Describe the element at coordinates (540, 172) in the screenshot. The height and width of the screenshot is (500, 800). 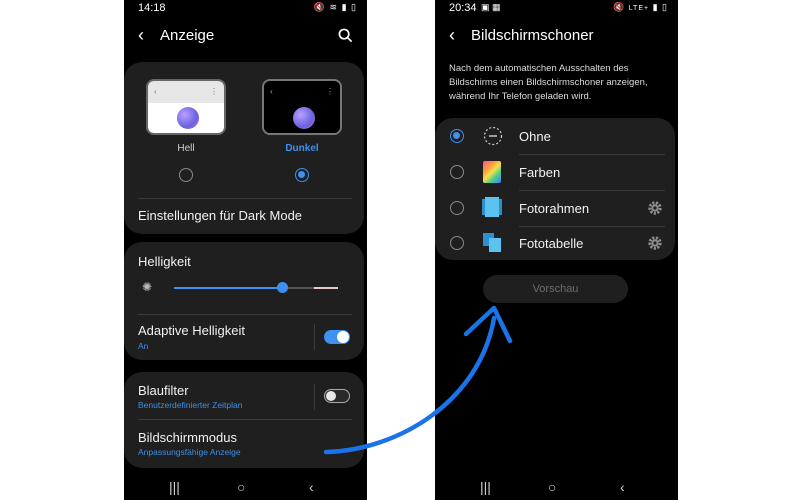
I see `option-label: Farben` at that location.